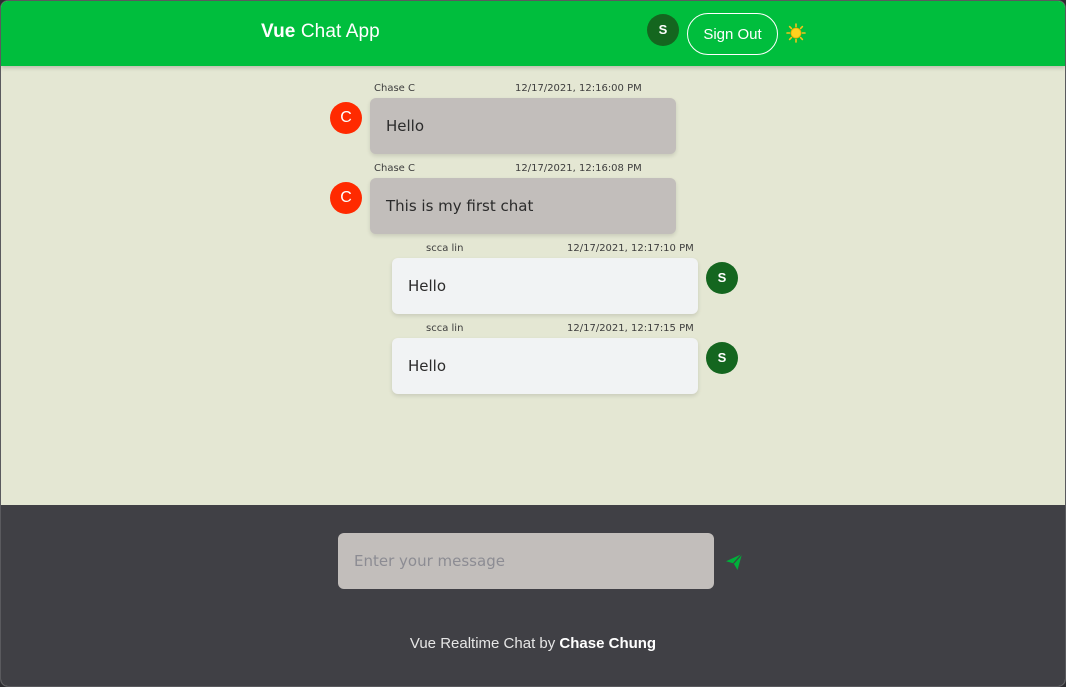 This screenshot has width=1066, height=687. I want to click on app-header: Vue Chat App S Sign Out, so click(533, 33).